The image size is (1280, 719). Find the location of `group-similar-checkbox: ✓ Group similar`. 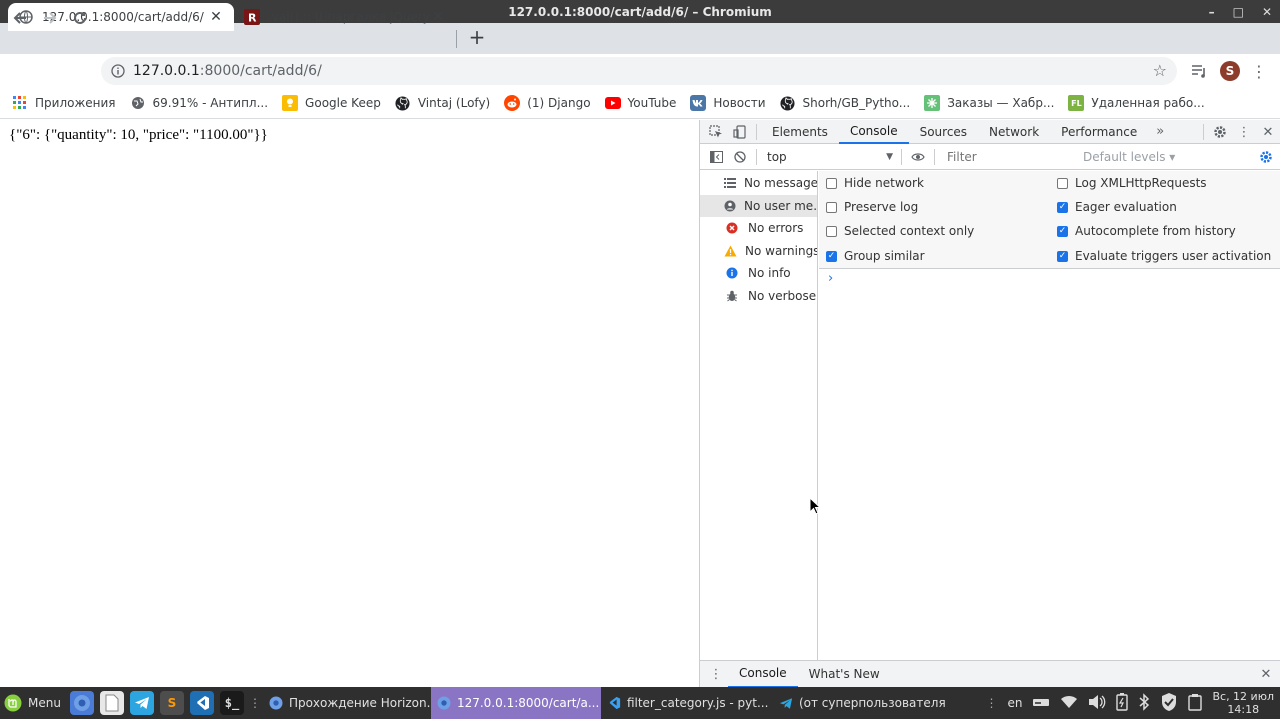

group-similar-checkbox: ✓ Group similar is located at coordinates (875, 256).